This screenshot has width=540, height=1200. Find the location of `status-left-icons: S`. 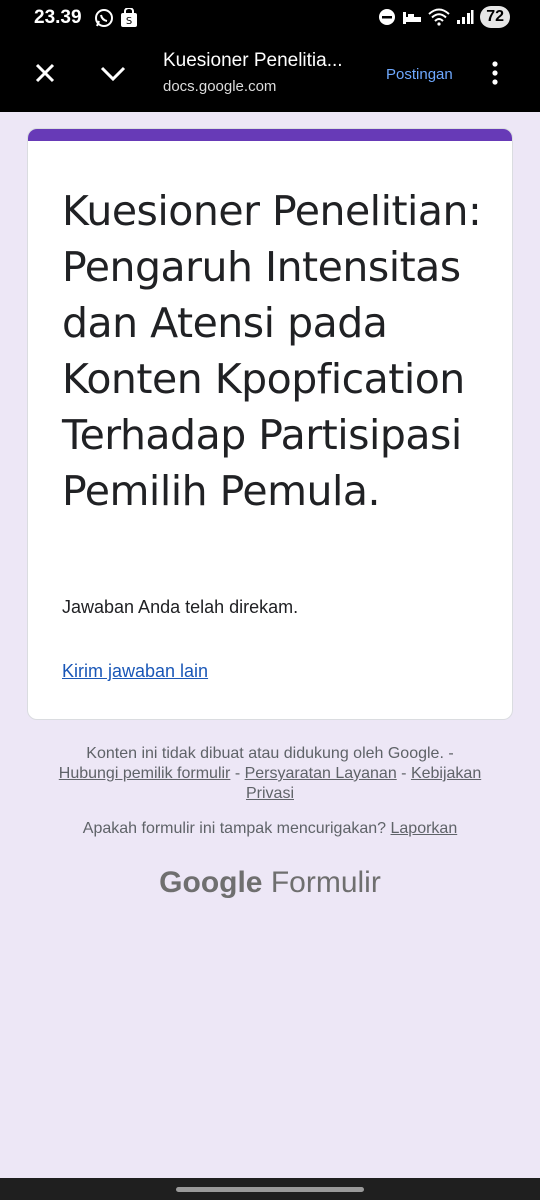

status-left-icons: S is located at coordinates (116, 18).